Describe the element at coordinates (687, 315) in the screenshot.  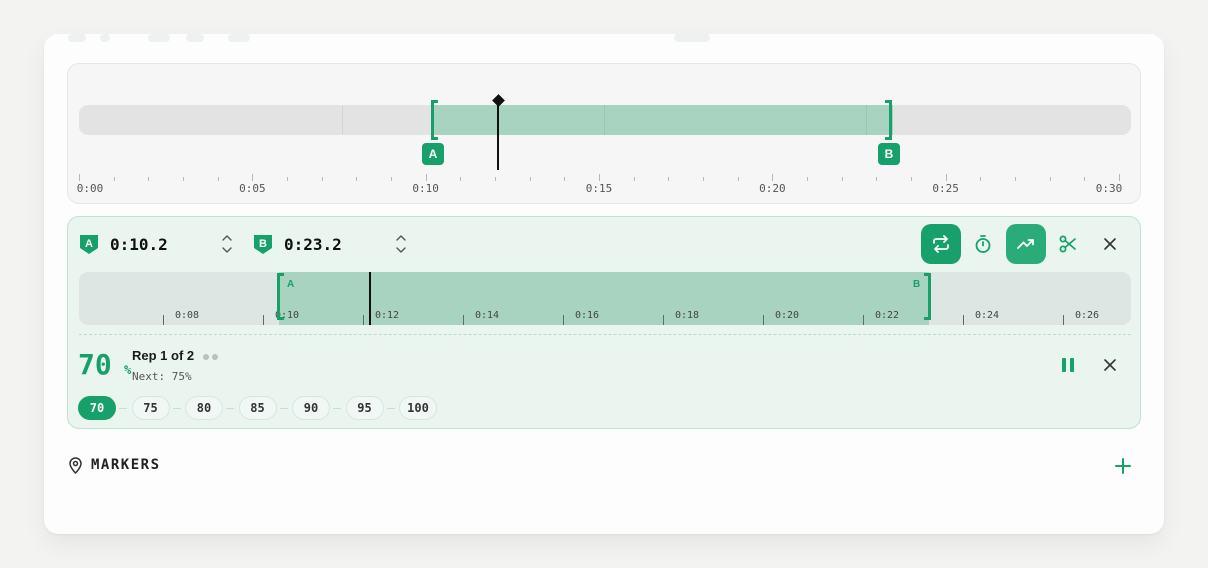
I see `zoom-tick-label: 0:18` at that location.